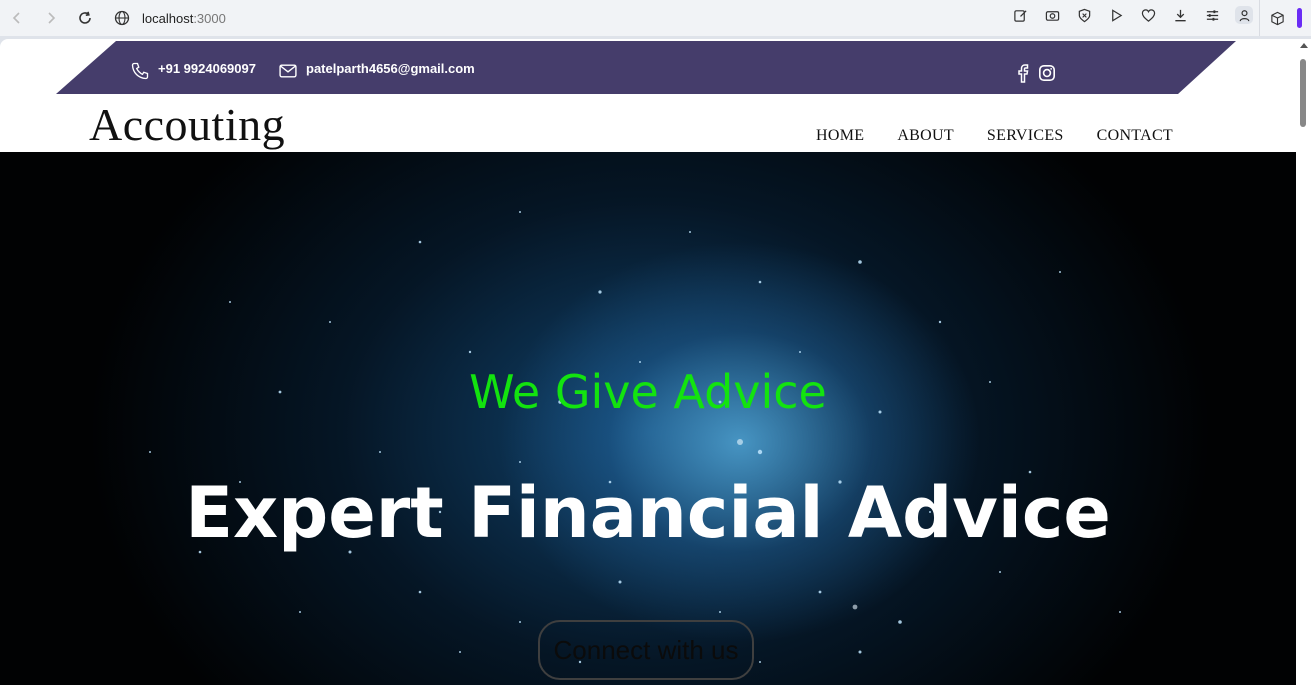 The image size is (1311, 685). I want to click on scroll-up-arrow, so click(1304, 45).